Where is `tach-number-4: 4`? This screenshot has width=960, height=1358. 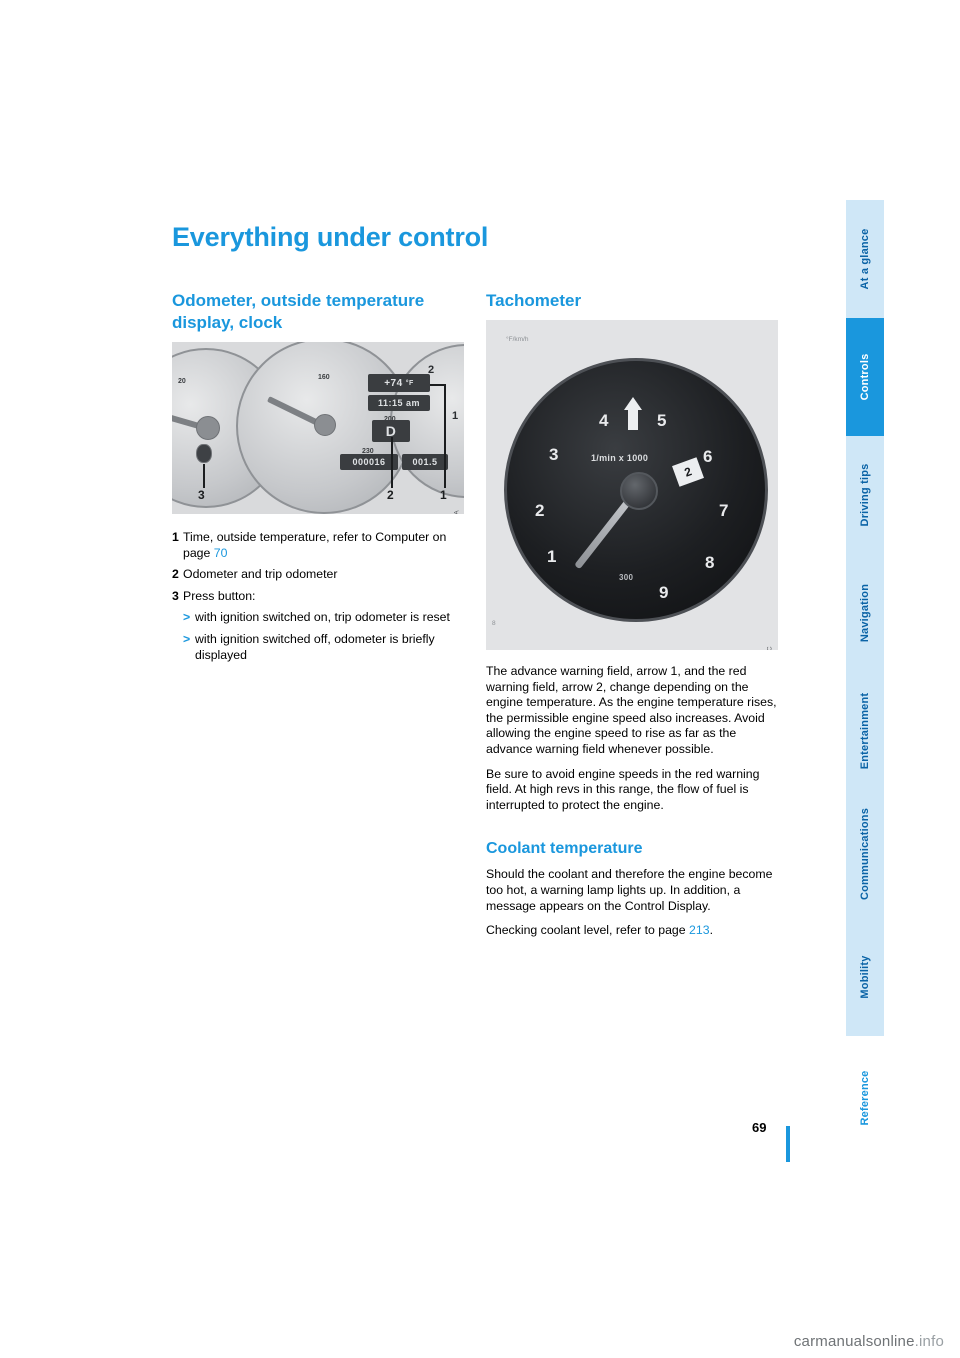 tach-number-4: 4 is located at coordinates (604, 420).